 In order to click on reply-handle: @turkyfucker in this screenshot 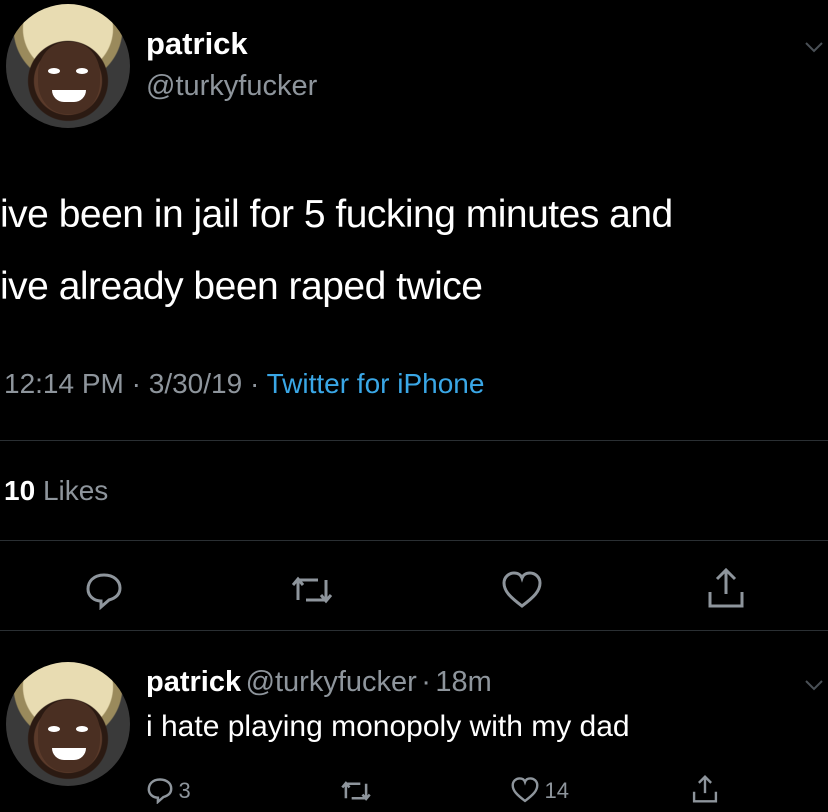, I will do `click(331, 682)`.